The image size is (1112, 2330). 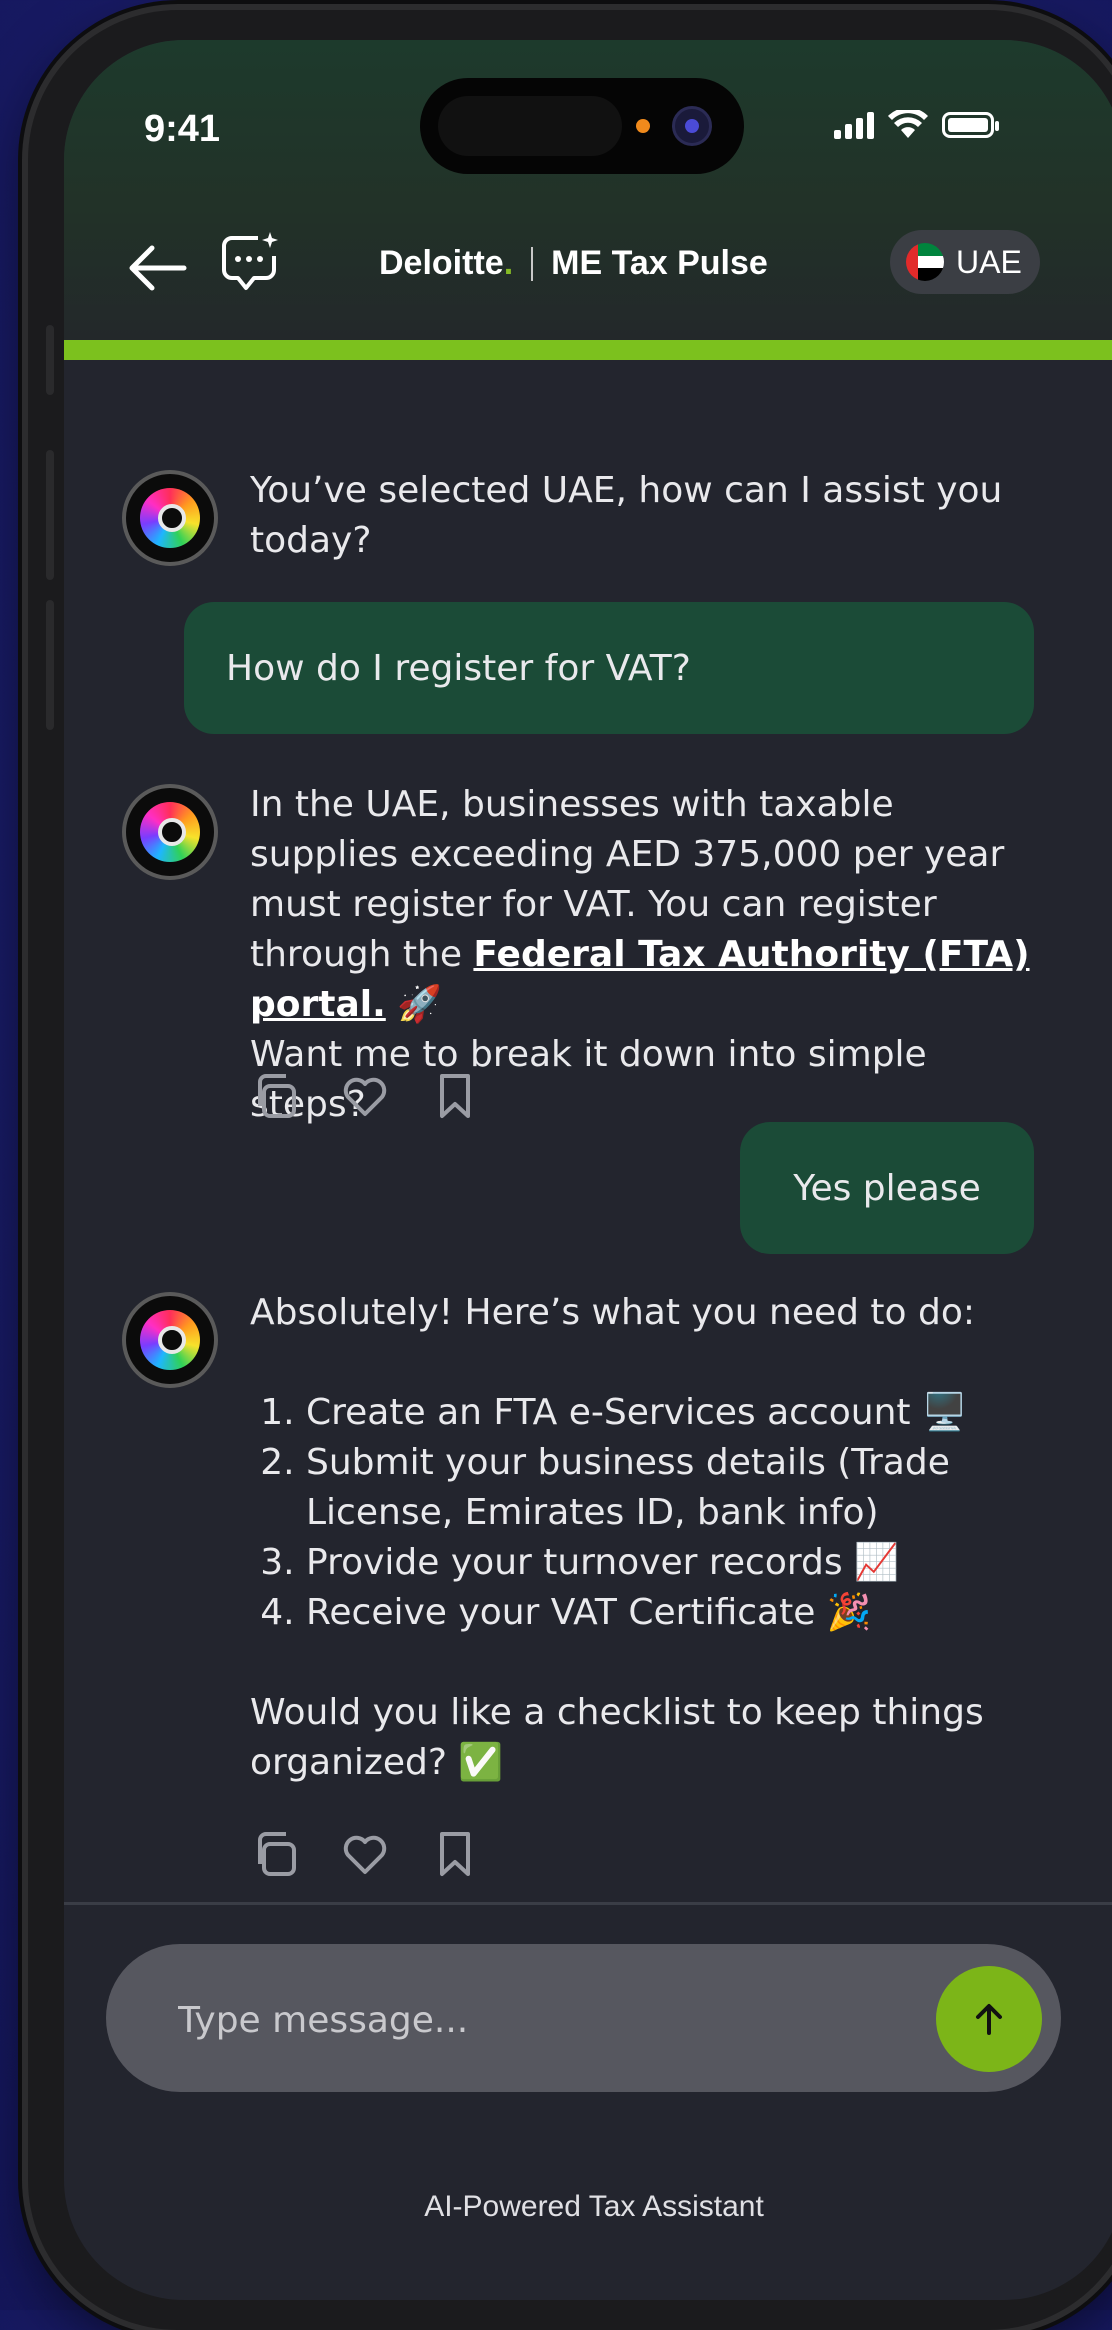 What do you see at coordinates (643, 126) in the screenshot?
I see `privacy-indicator` at bounding box center [643, 126].